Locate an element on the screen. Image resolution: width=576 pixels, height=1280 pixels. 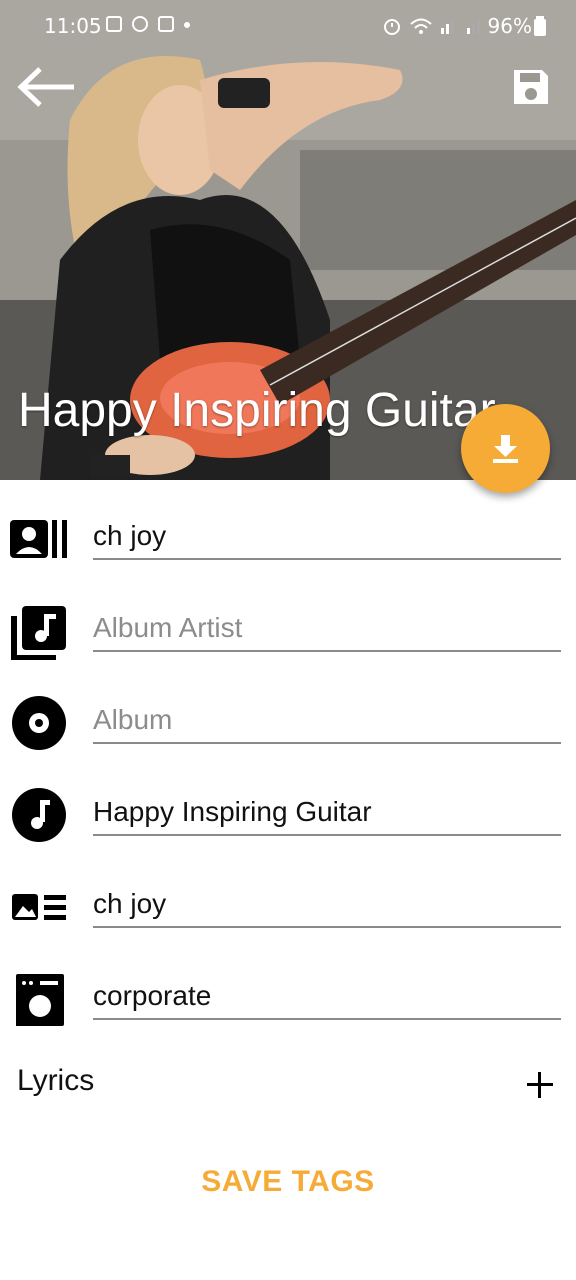
download-artwork-button is located at coordinates (505, 448).